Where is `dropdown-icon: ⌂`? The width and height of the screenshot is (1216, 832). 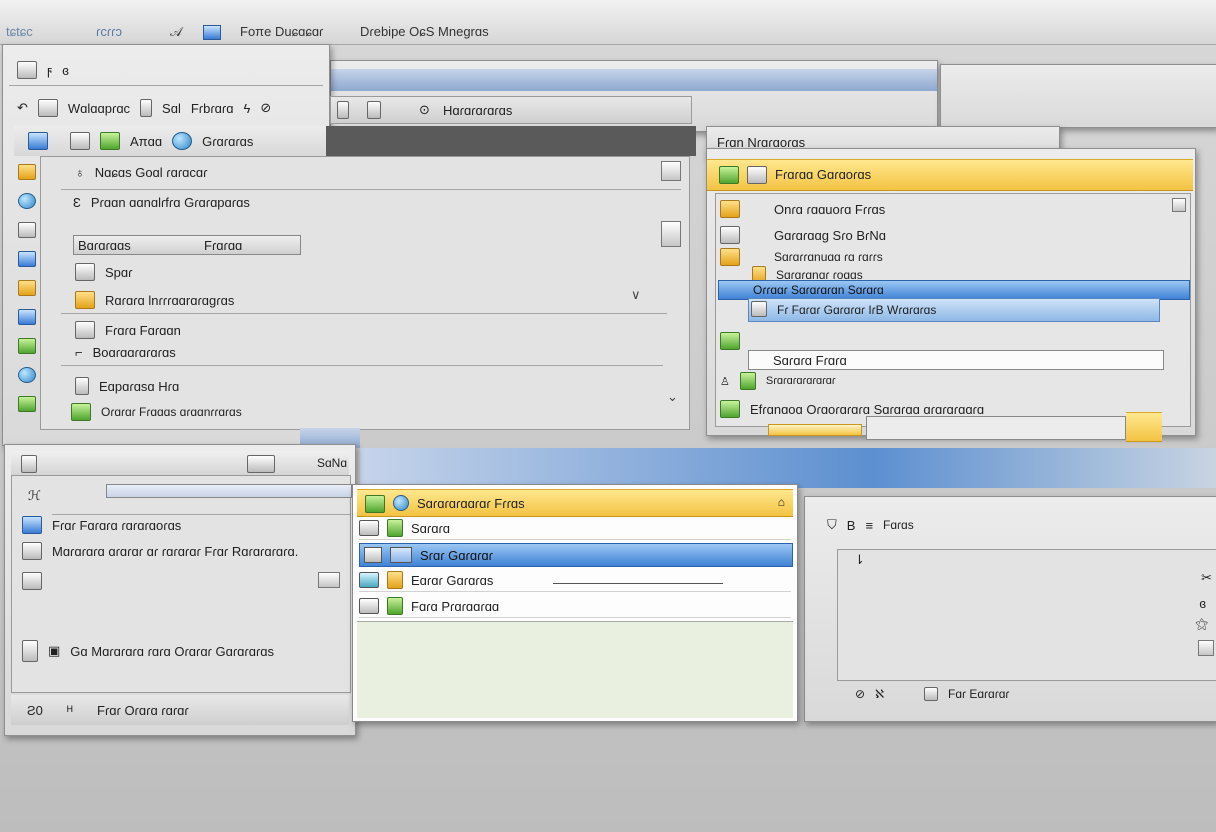
dropdown-icon: ⌂ is located at coordinates (781, 502).